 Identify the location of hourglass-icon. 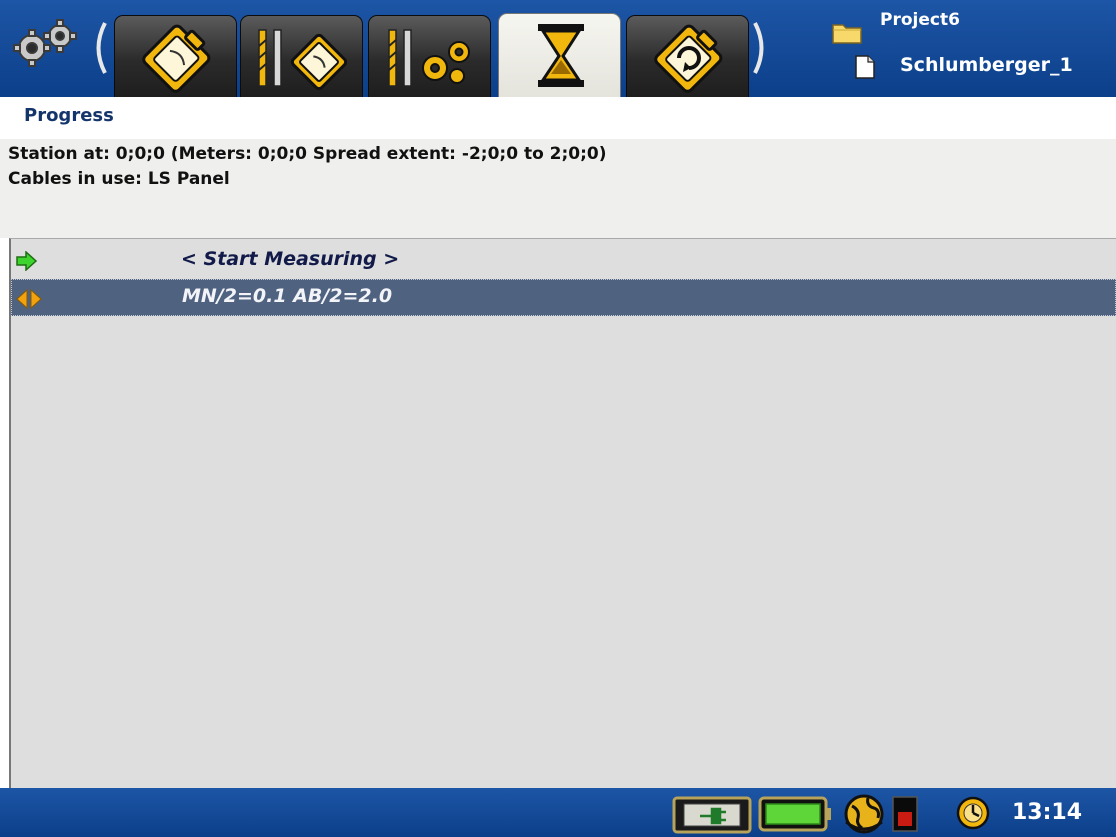
(561, 55).